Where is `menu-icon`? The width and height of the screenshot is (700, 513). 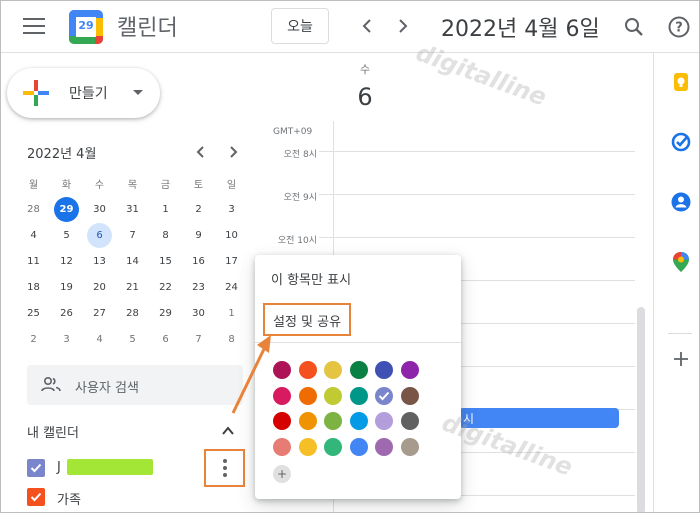
menu-icon is located at coordinates (34, 26).